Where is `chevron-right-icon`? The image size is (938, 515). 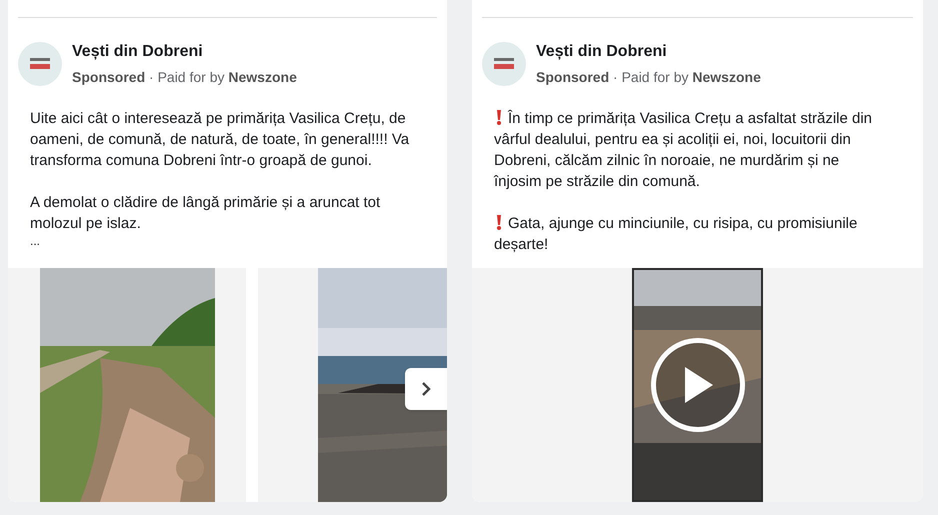
chevron-right-icon is located at coordinates (426, 389).